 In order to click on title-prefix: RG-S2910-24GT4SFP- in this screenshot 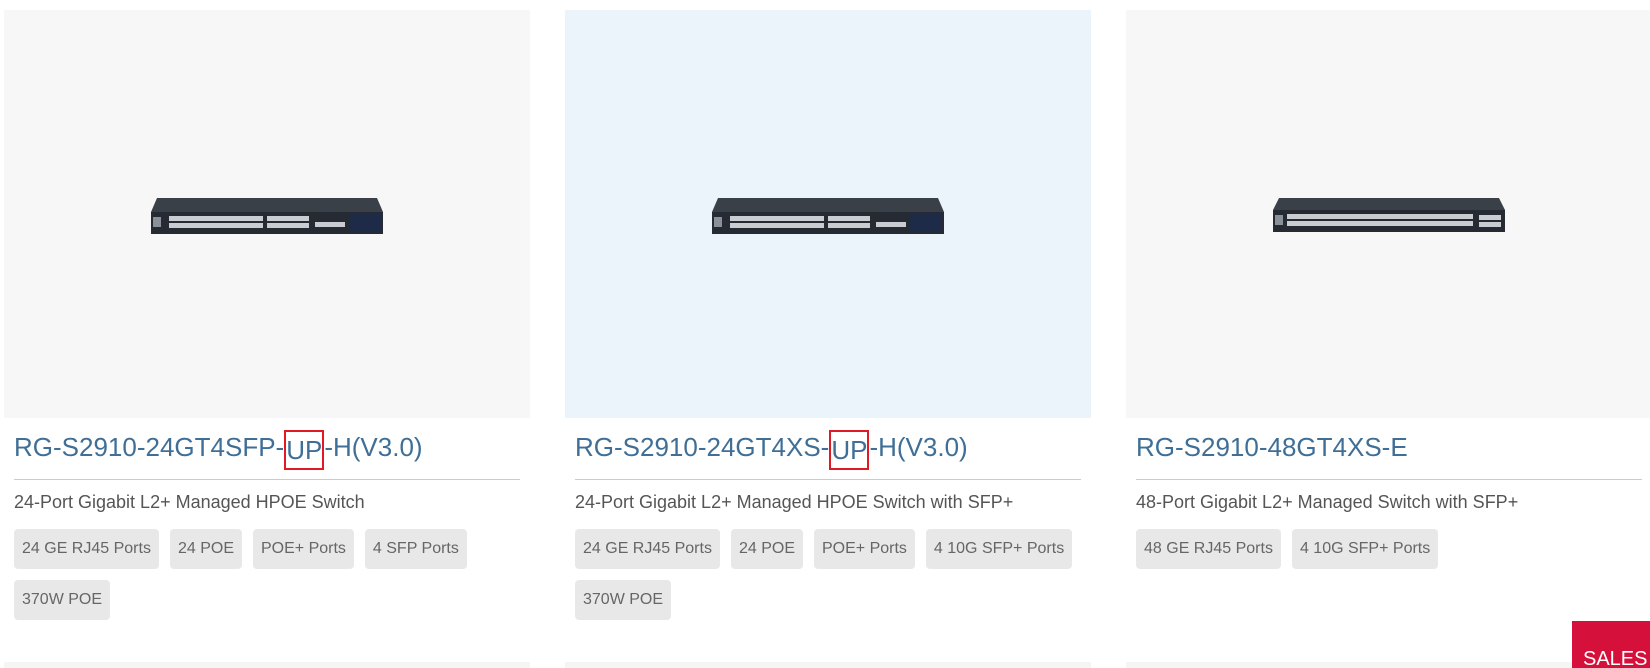, I will do `click(149, 447)`.